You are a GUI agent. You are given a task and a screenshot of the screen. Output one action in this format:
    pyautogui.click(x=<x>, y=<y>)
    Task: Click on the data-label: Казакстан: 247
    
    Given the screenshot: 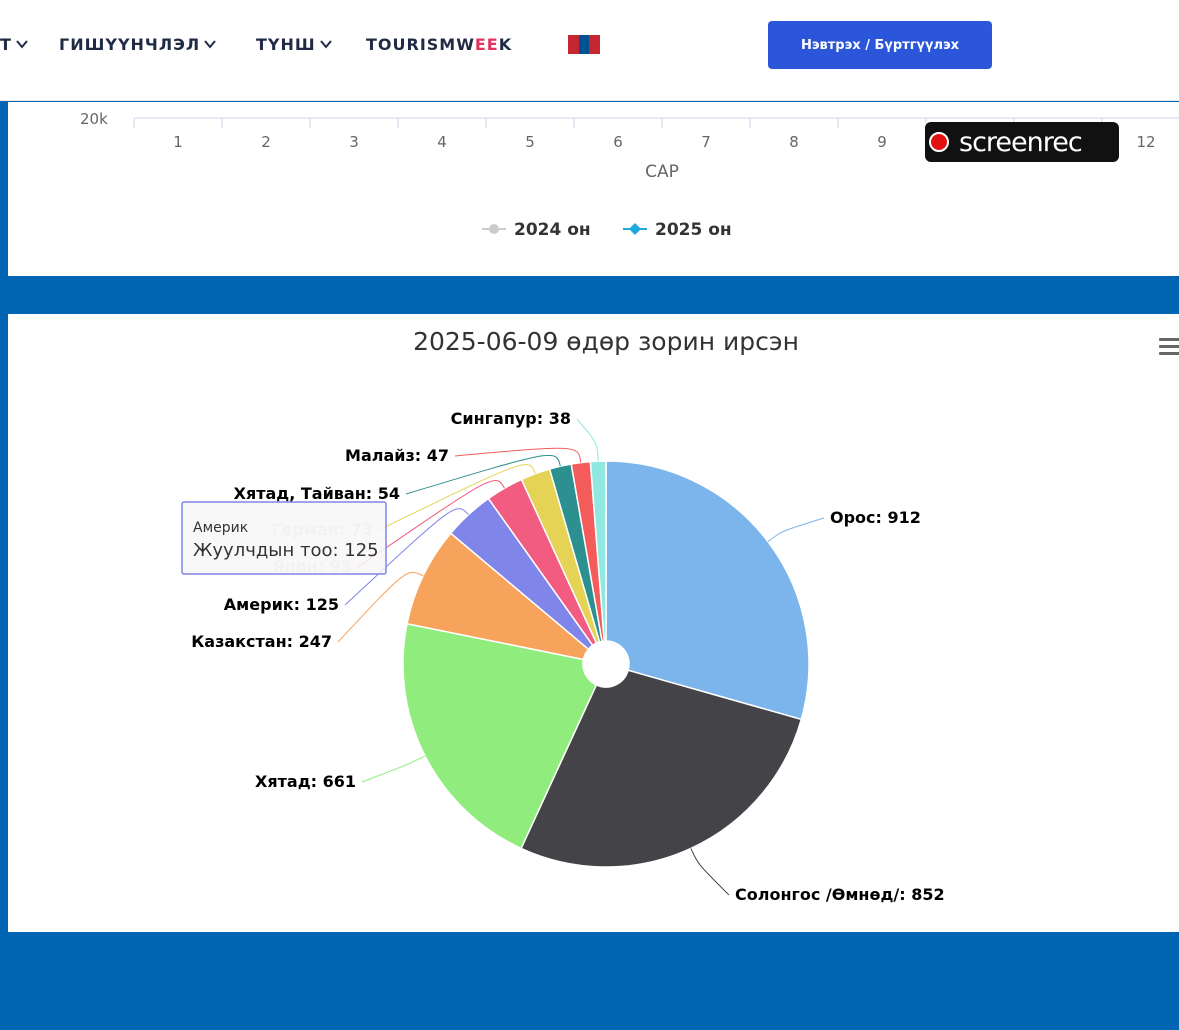 What is the action you would take?
    pyautogui.click(x=261, y=641)
    